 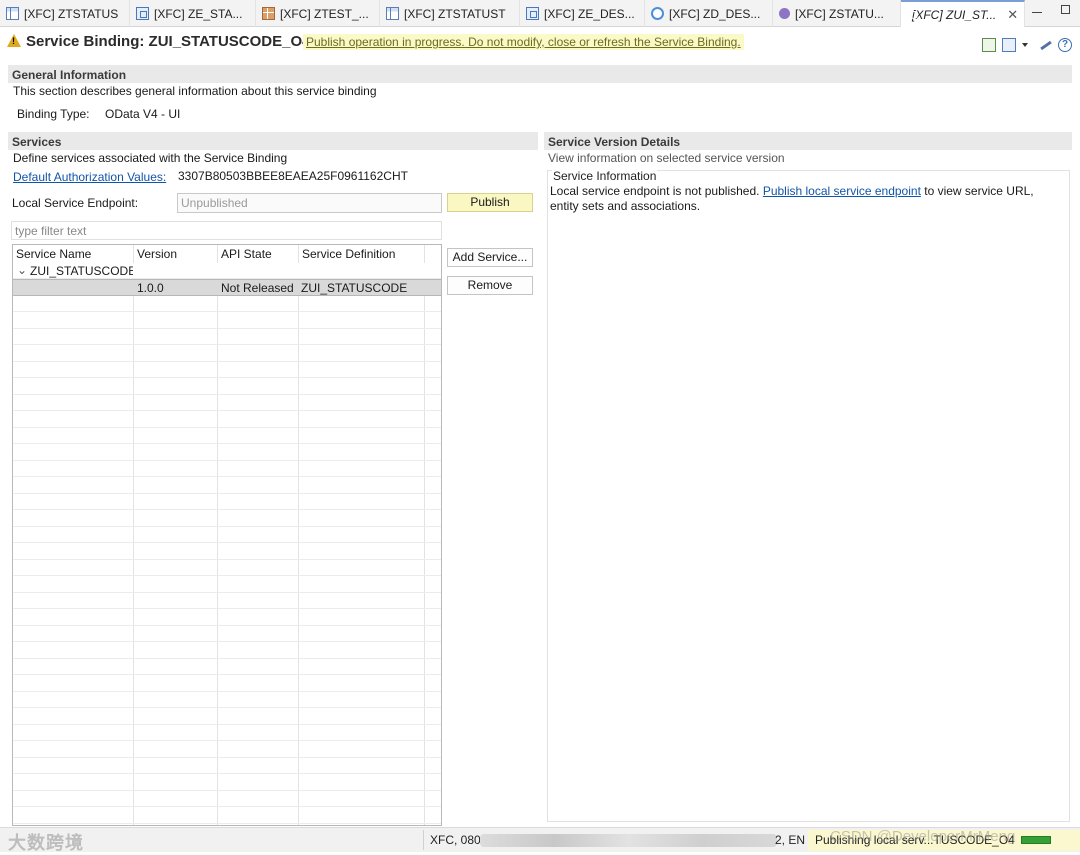 I want to click on filter-input: type filter text, so click(x=226, y=230).